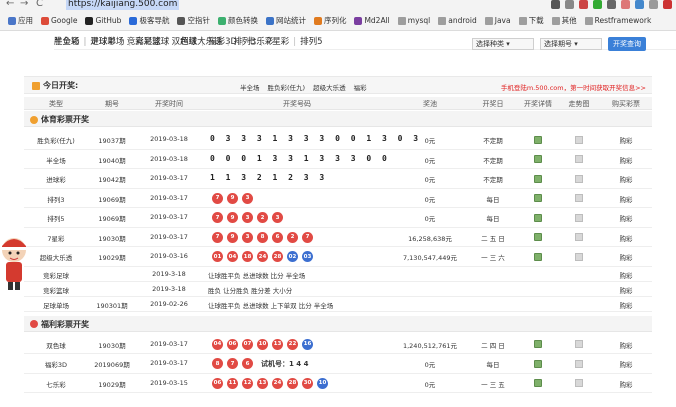  What do you see at coordinates (503, 44) in the screenshot?
I see `kind-select: 选择种类 ▾` at bounding box center [503, 44].